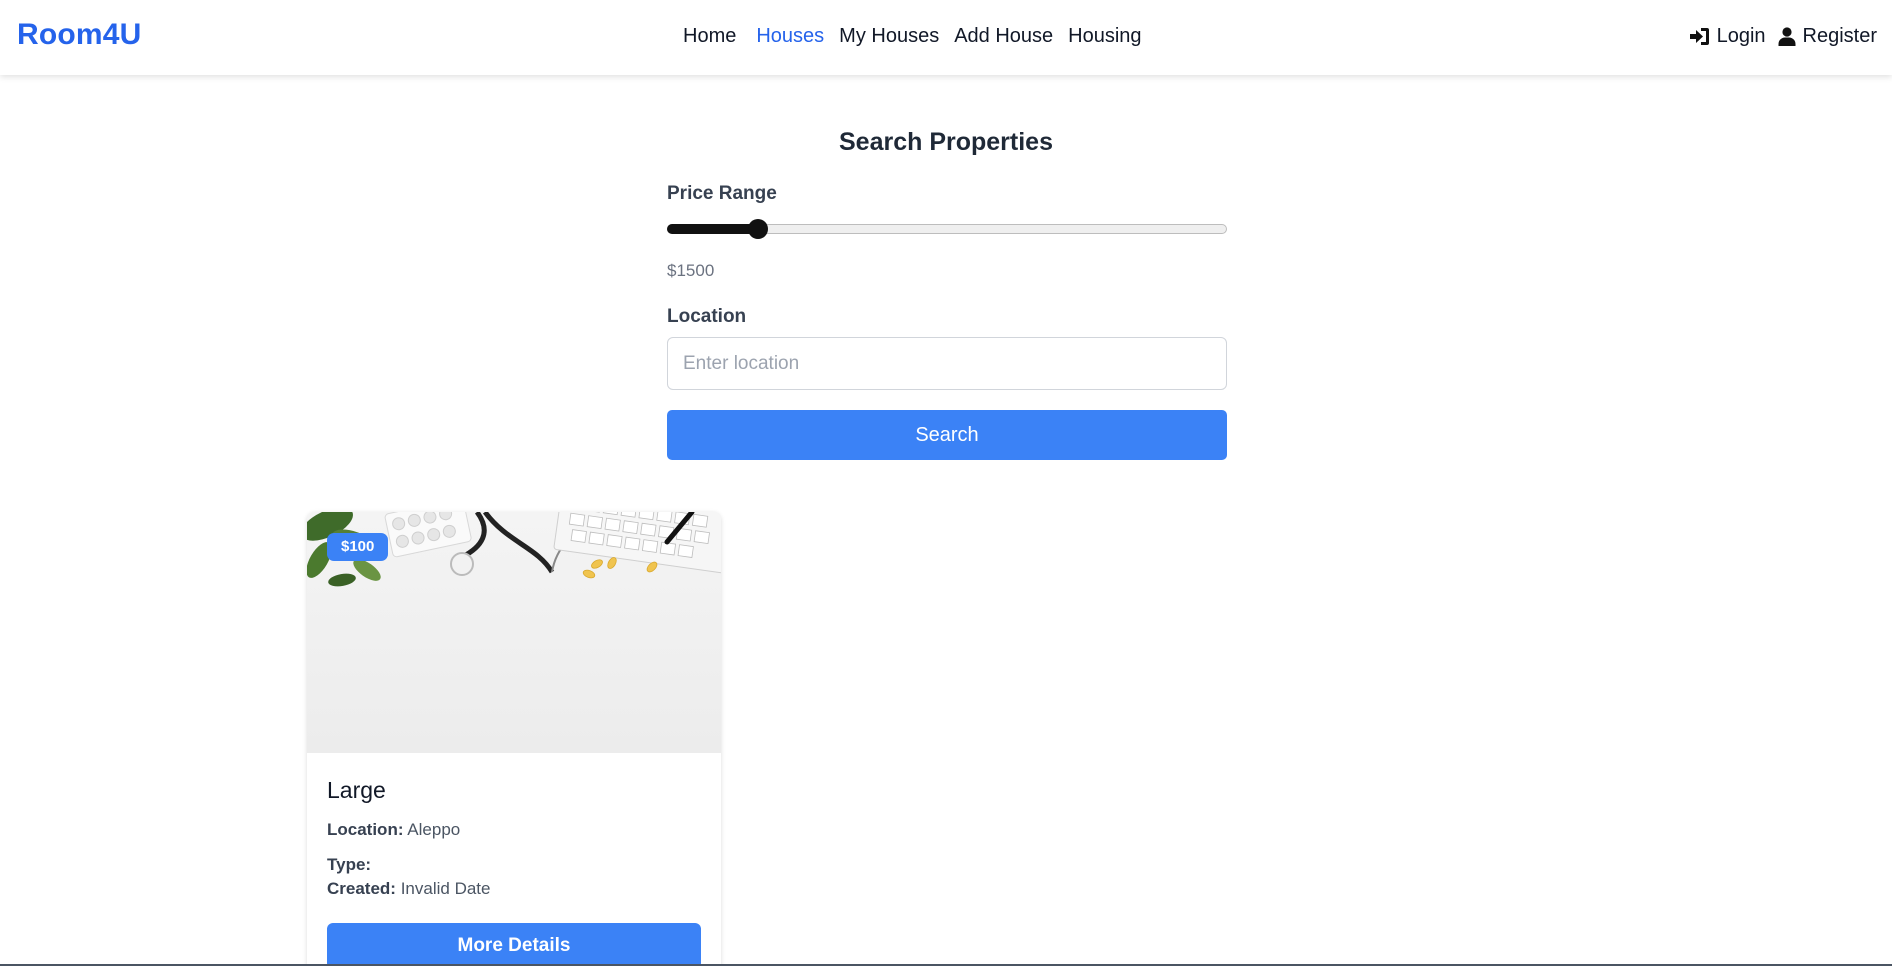 This screenshot has height=966, width=1892. What do you see at coordinates (790, 36) in the screenshot?
I see `nav-link-houses: Houses` at bounding box center [790, 36].